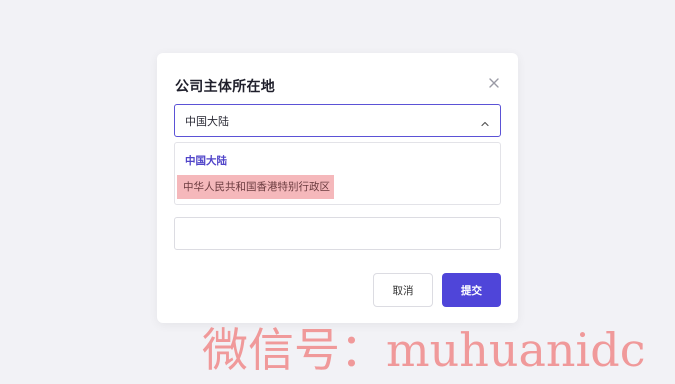 The width and height of the screenshot is (675, 384). I want to click on dialog-title: 公司主体所在地, so click(225, 87).